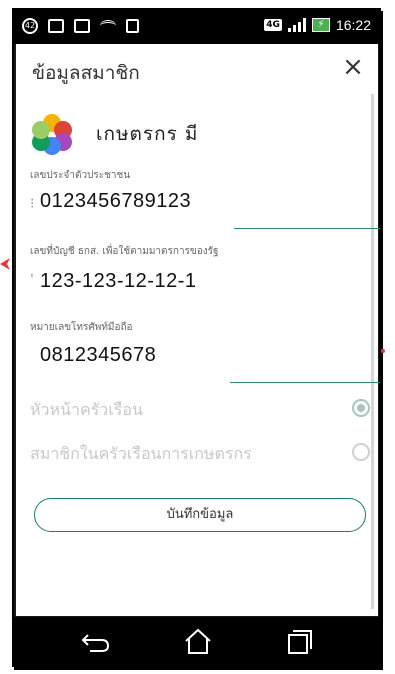 The width and height of the screenshot is (395, 674). I want to click on android-nav-bar, so click(196, 641).